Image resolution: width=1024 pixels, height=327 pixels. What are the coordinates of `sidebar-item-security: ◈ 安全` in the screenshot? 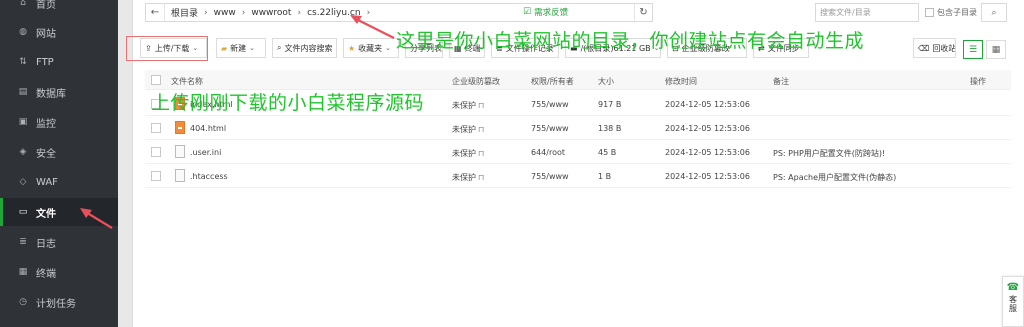 It's located at (59, 152).